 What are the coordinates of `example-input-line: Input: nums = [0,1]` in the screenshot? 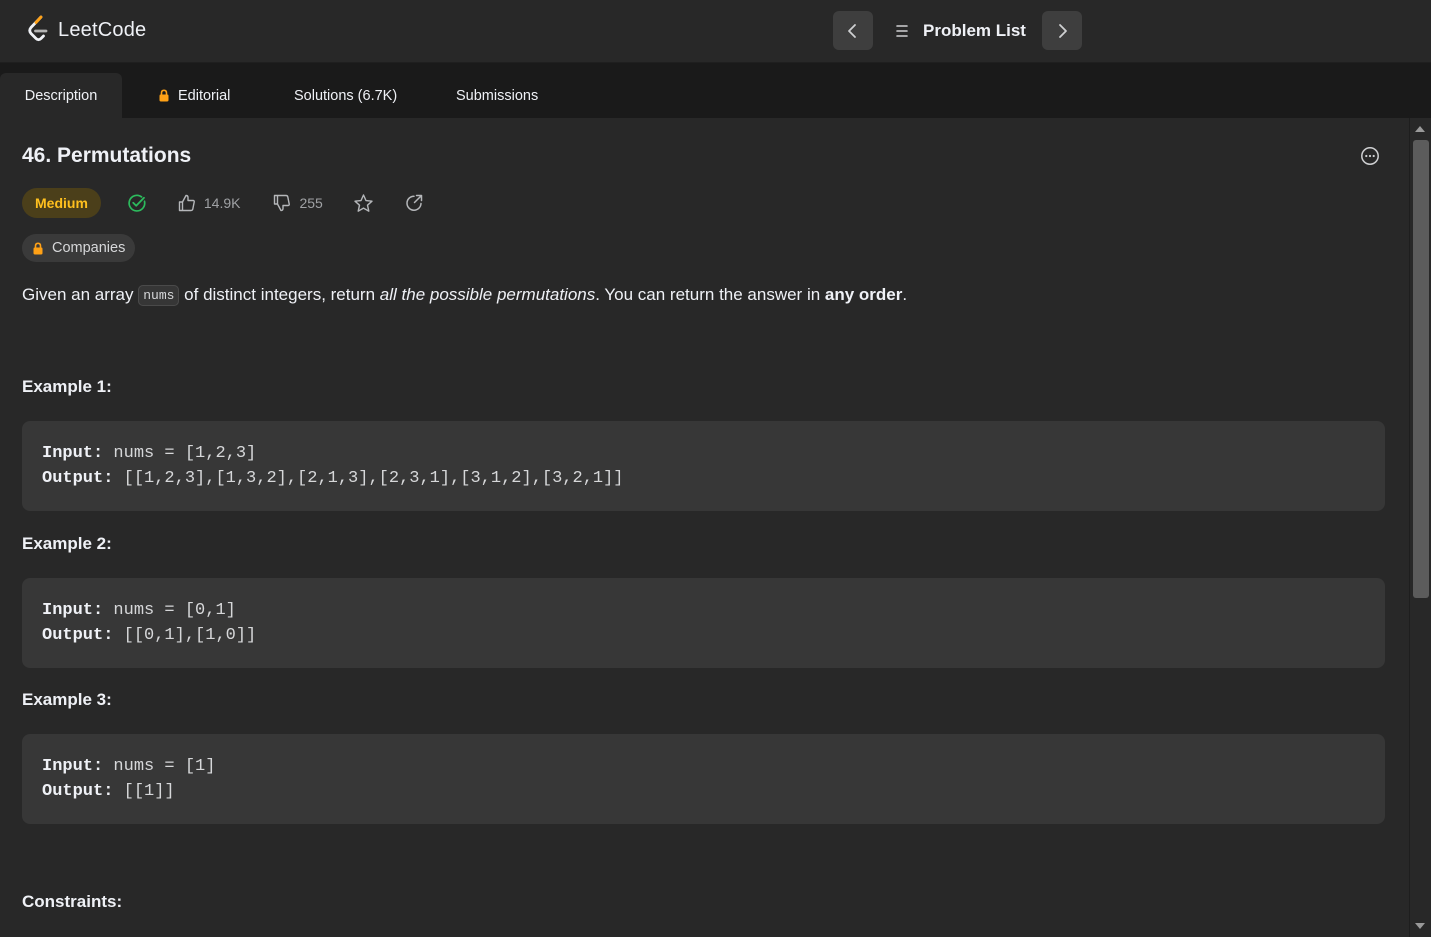 It's located at (703, 610).